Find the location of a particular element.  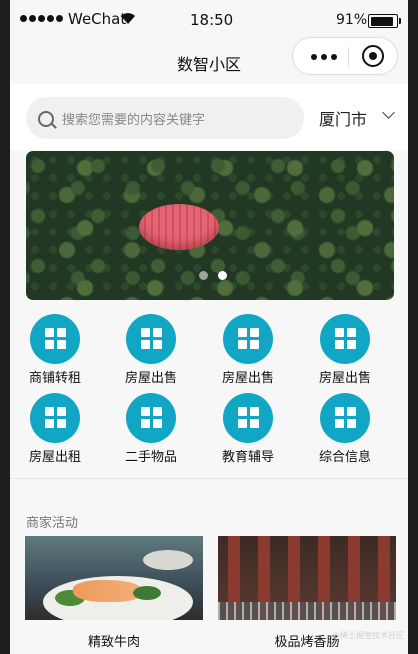

search-placeholder: 搜索您需要的内容关键字 is located at coordinates (134, 120).